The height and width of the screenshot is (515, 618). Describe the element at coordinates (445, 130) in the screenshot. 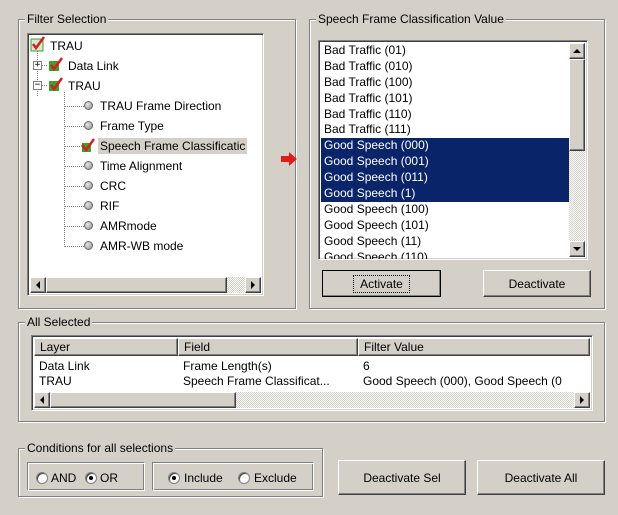

I see `list-item: Bad Traffic (111)` at that location.